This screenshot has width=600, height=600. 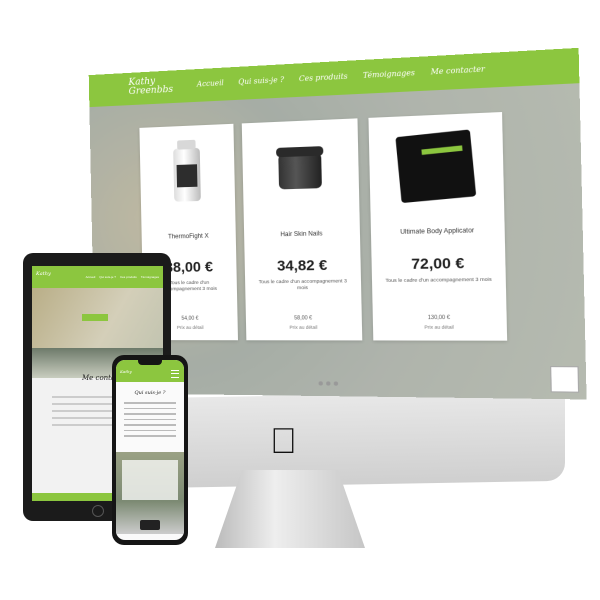 I want to click on iphone-text-lines, so click(x=150, y=421).